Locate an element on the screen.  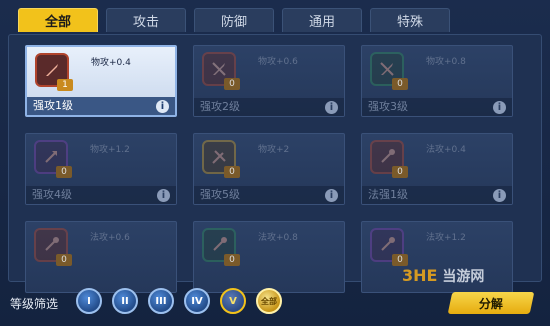
count-badge: 1 is located at coordinates (65, 85).